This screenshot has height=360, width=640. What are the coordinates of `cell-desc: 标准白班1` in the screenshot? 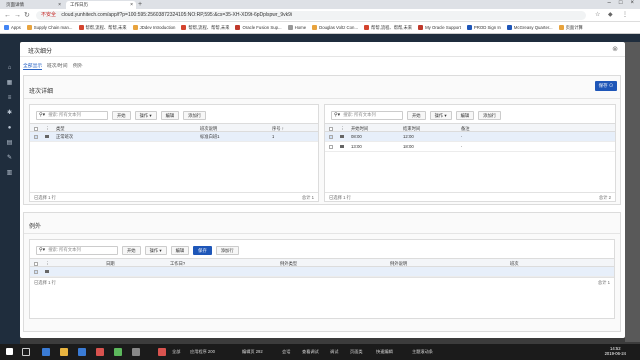 It's located at (210, 136).